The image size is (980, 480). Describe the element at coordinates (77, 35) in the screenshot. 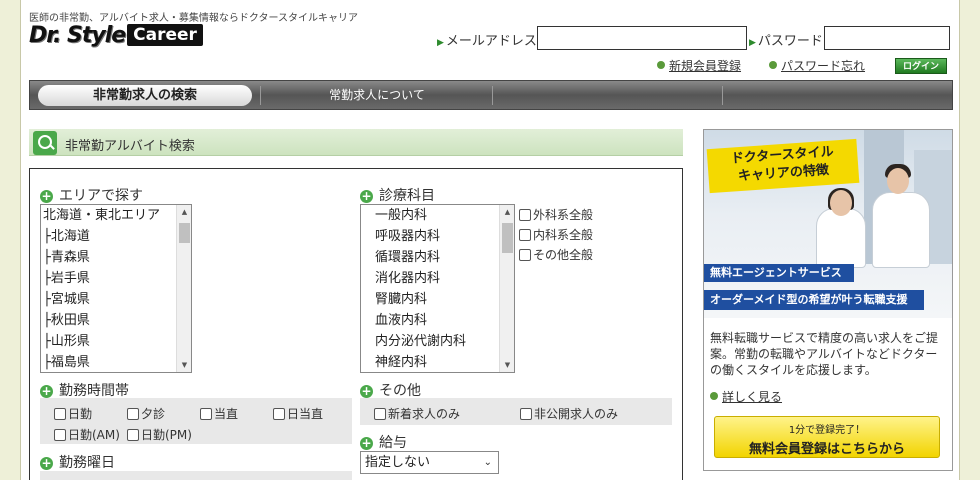

I see `logo-dr-text: Dr. Style` at that location.